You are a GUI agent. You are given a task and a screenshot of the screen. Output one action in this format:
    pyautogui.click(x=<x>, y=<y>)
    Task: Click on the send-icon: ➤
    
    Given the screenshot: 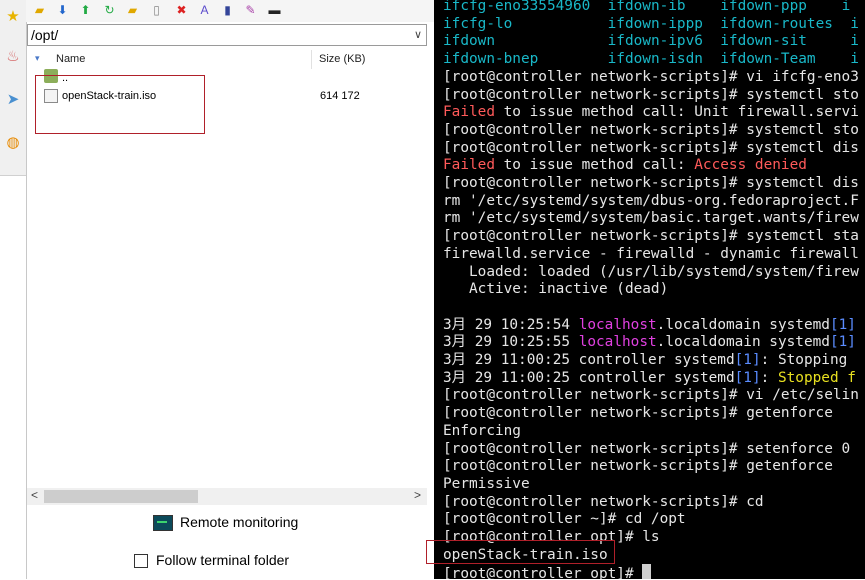 What is the action you would take?
    pyautogui.click(x=13, y=100)
    